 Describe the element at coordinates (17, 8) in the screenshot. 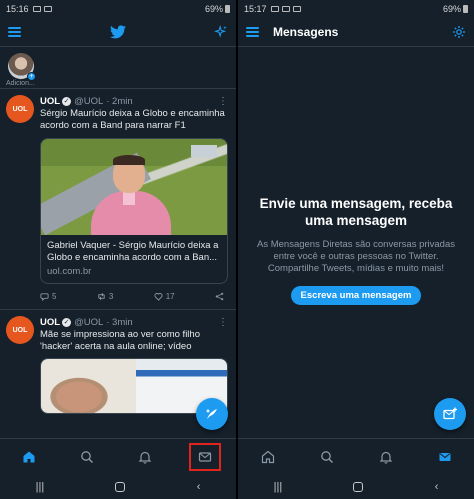

I see `status-time: 15:16` at that location.